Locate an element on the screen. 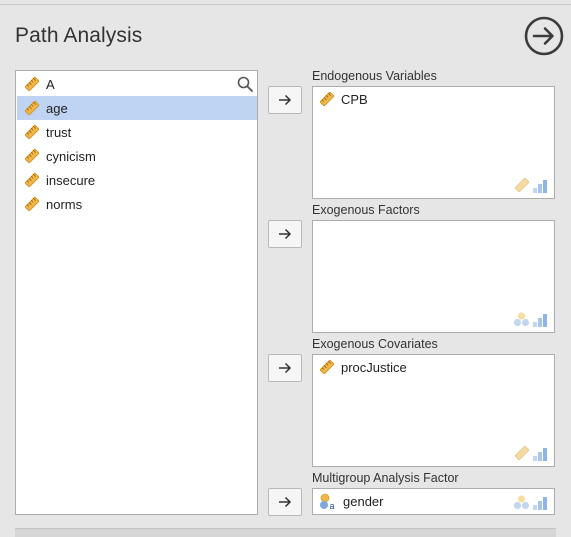  list-item-label: age is located at coordinates (57, 108).